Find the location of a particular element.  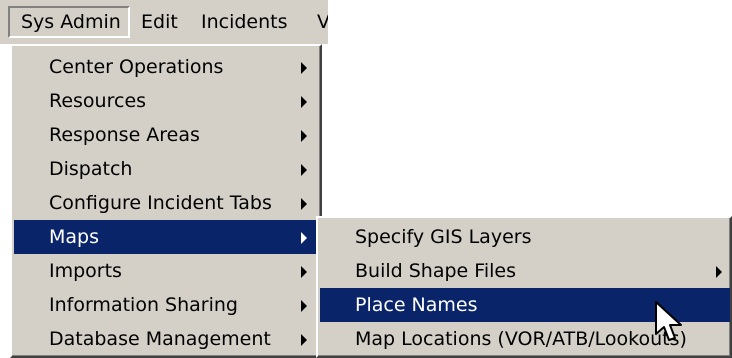

menu-item-specify-gis-layers: Specify GIS Layers is located at coordinates (525, 237).